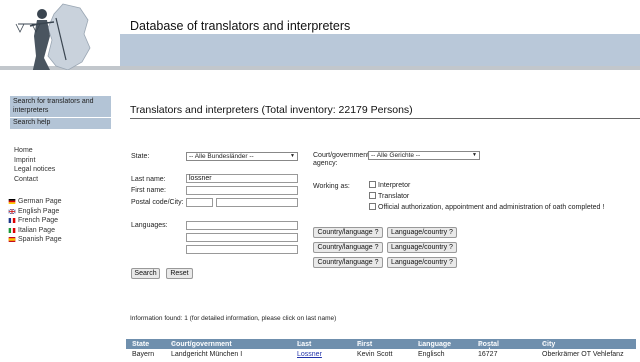  What do you see at coordinates (221, 156) in the screenshot?
I see `state-select-value: -- Alle Bundesländer --` at bounding box center [221, 156].